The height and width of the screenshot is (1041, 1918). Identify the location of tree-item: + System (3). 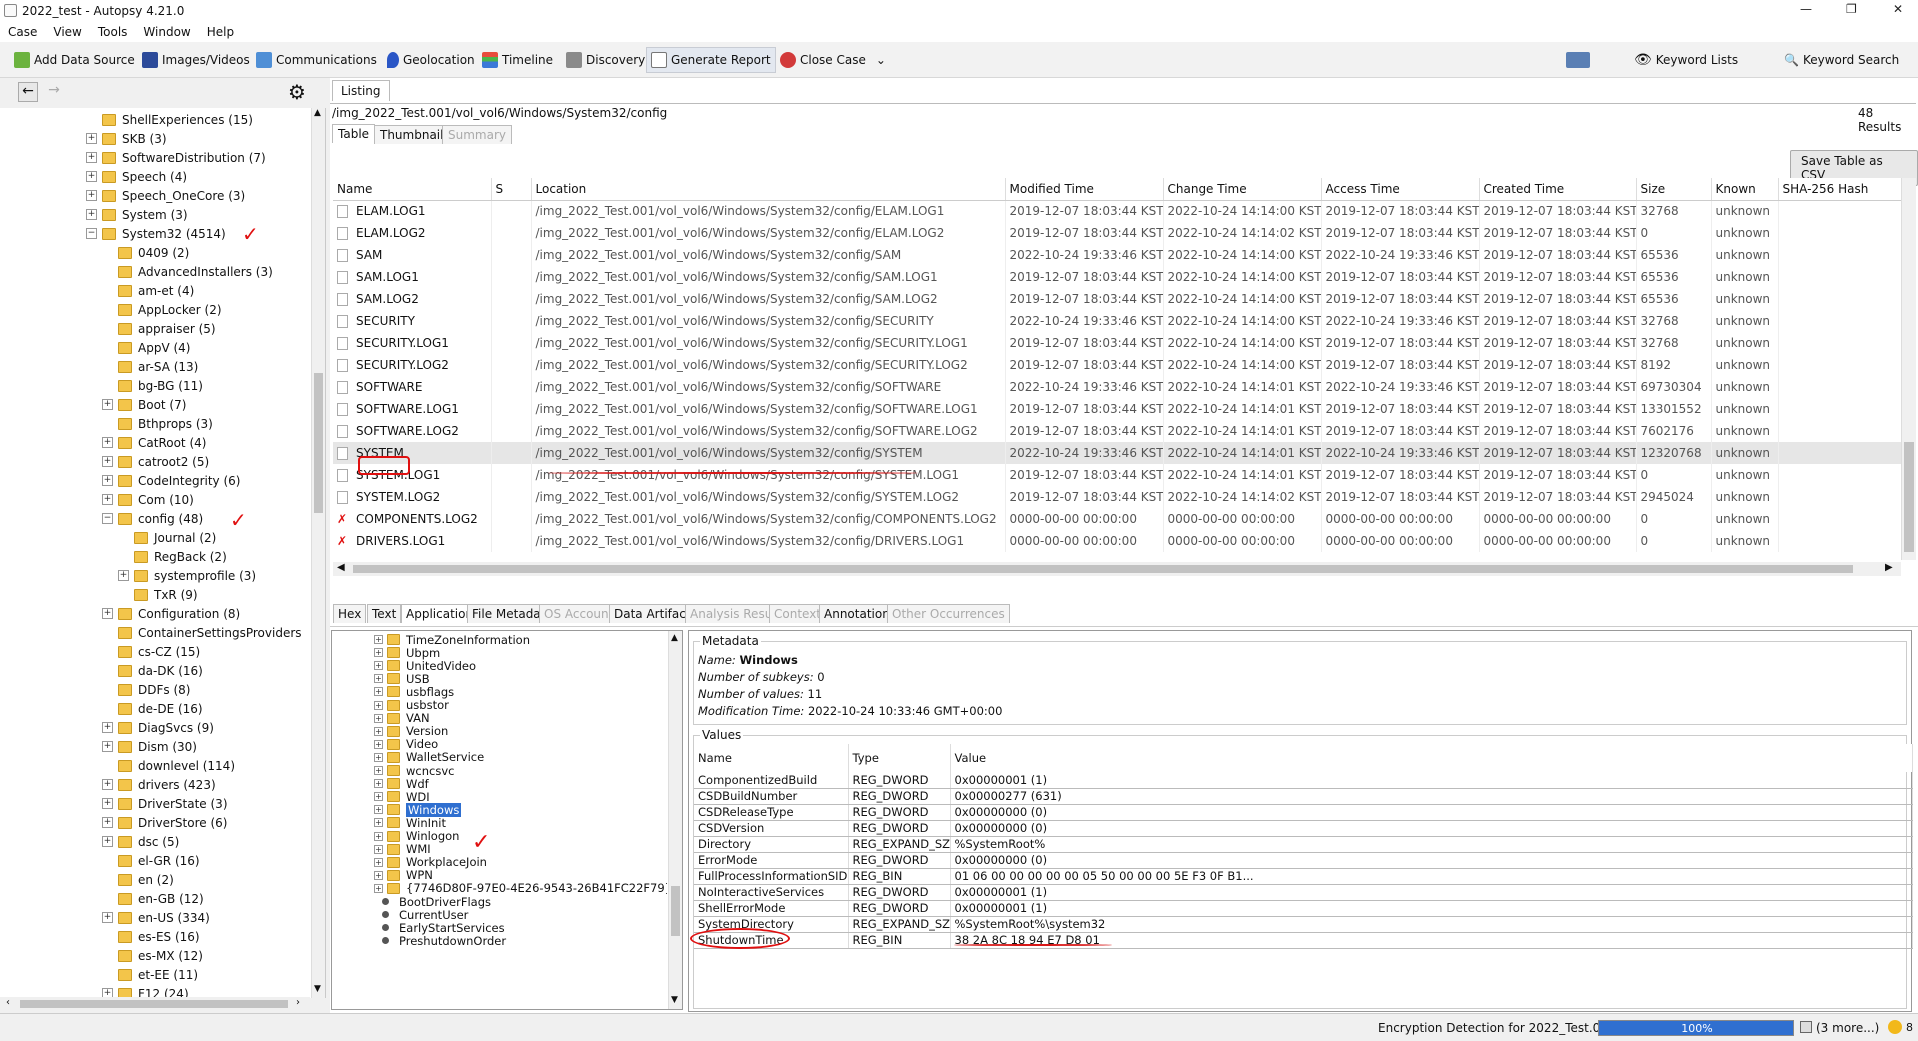
(137, 214).